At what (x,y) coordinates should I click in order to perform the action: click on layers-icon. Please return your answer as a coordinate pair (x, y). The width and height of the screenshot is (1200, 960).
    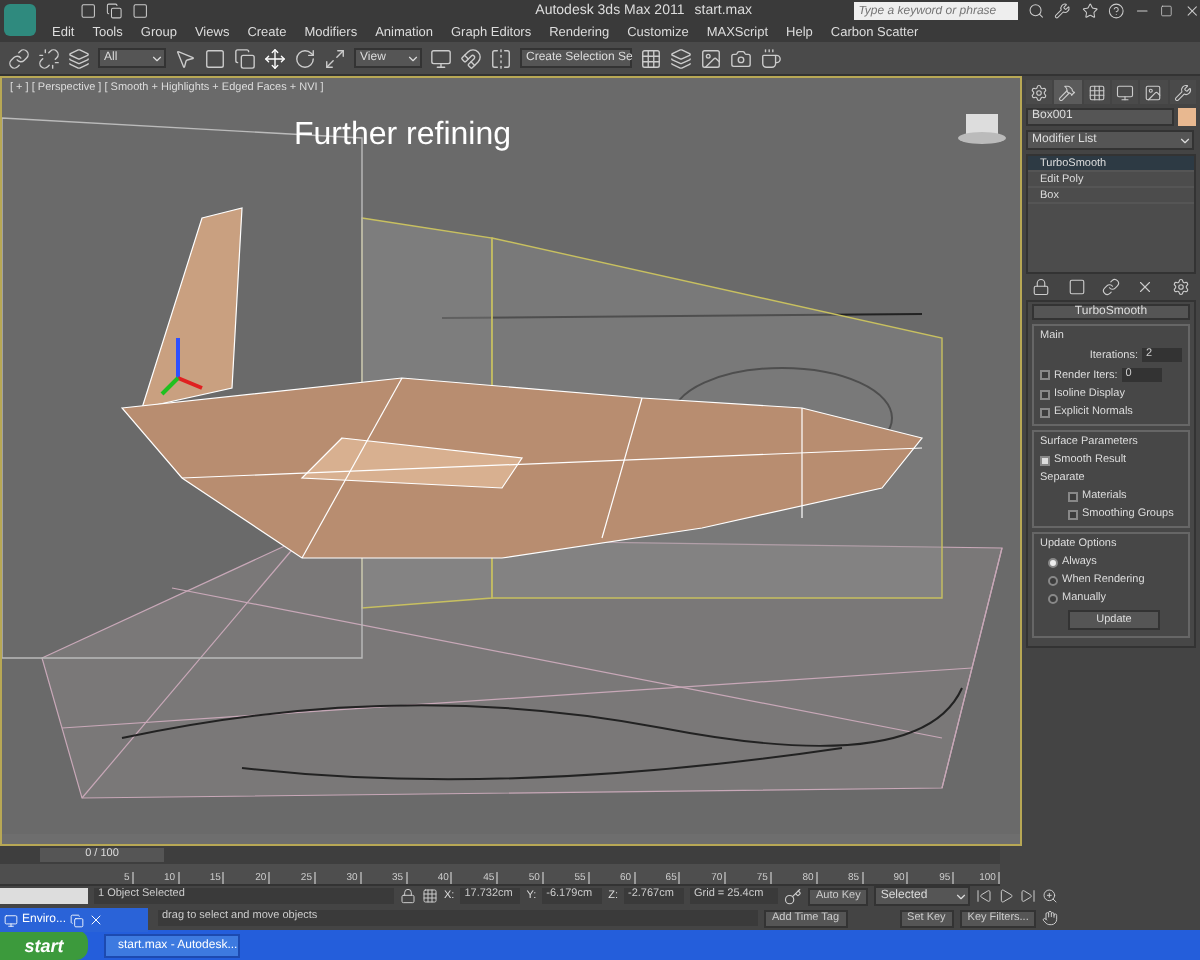
    Looking at the image, I should click on (79, 58).